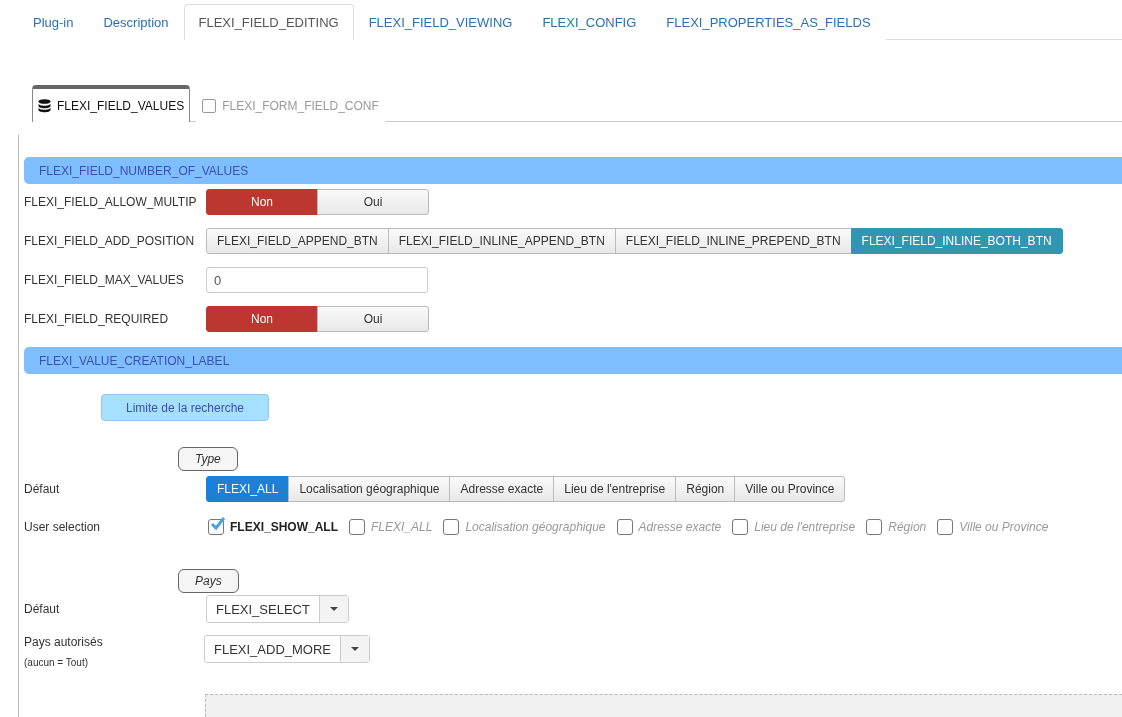  I want to click on option-button: Adresse exacte, so click(502, 489).